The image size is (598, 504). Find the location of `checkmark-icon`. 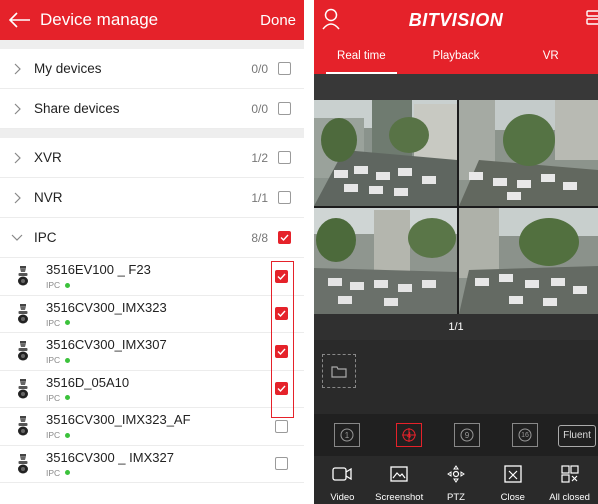

checkmark-icon is located at coordinates (284, 238).